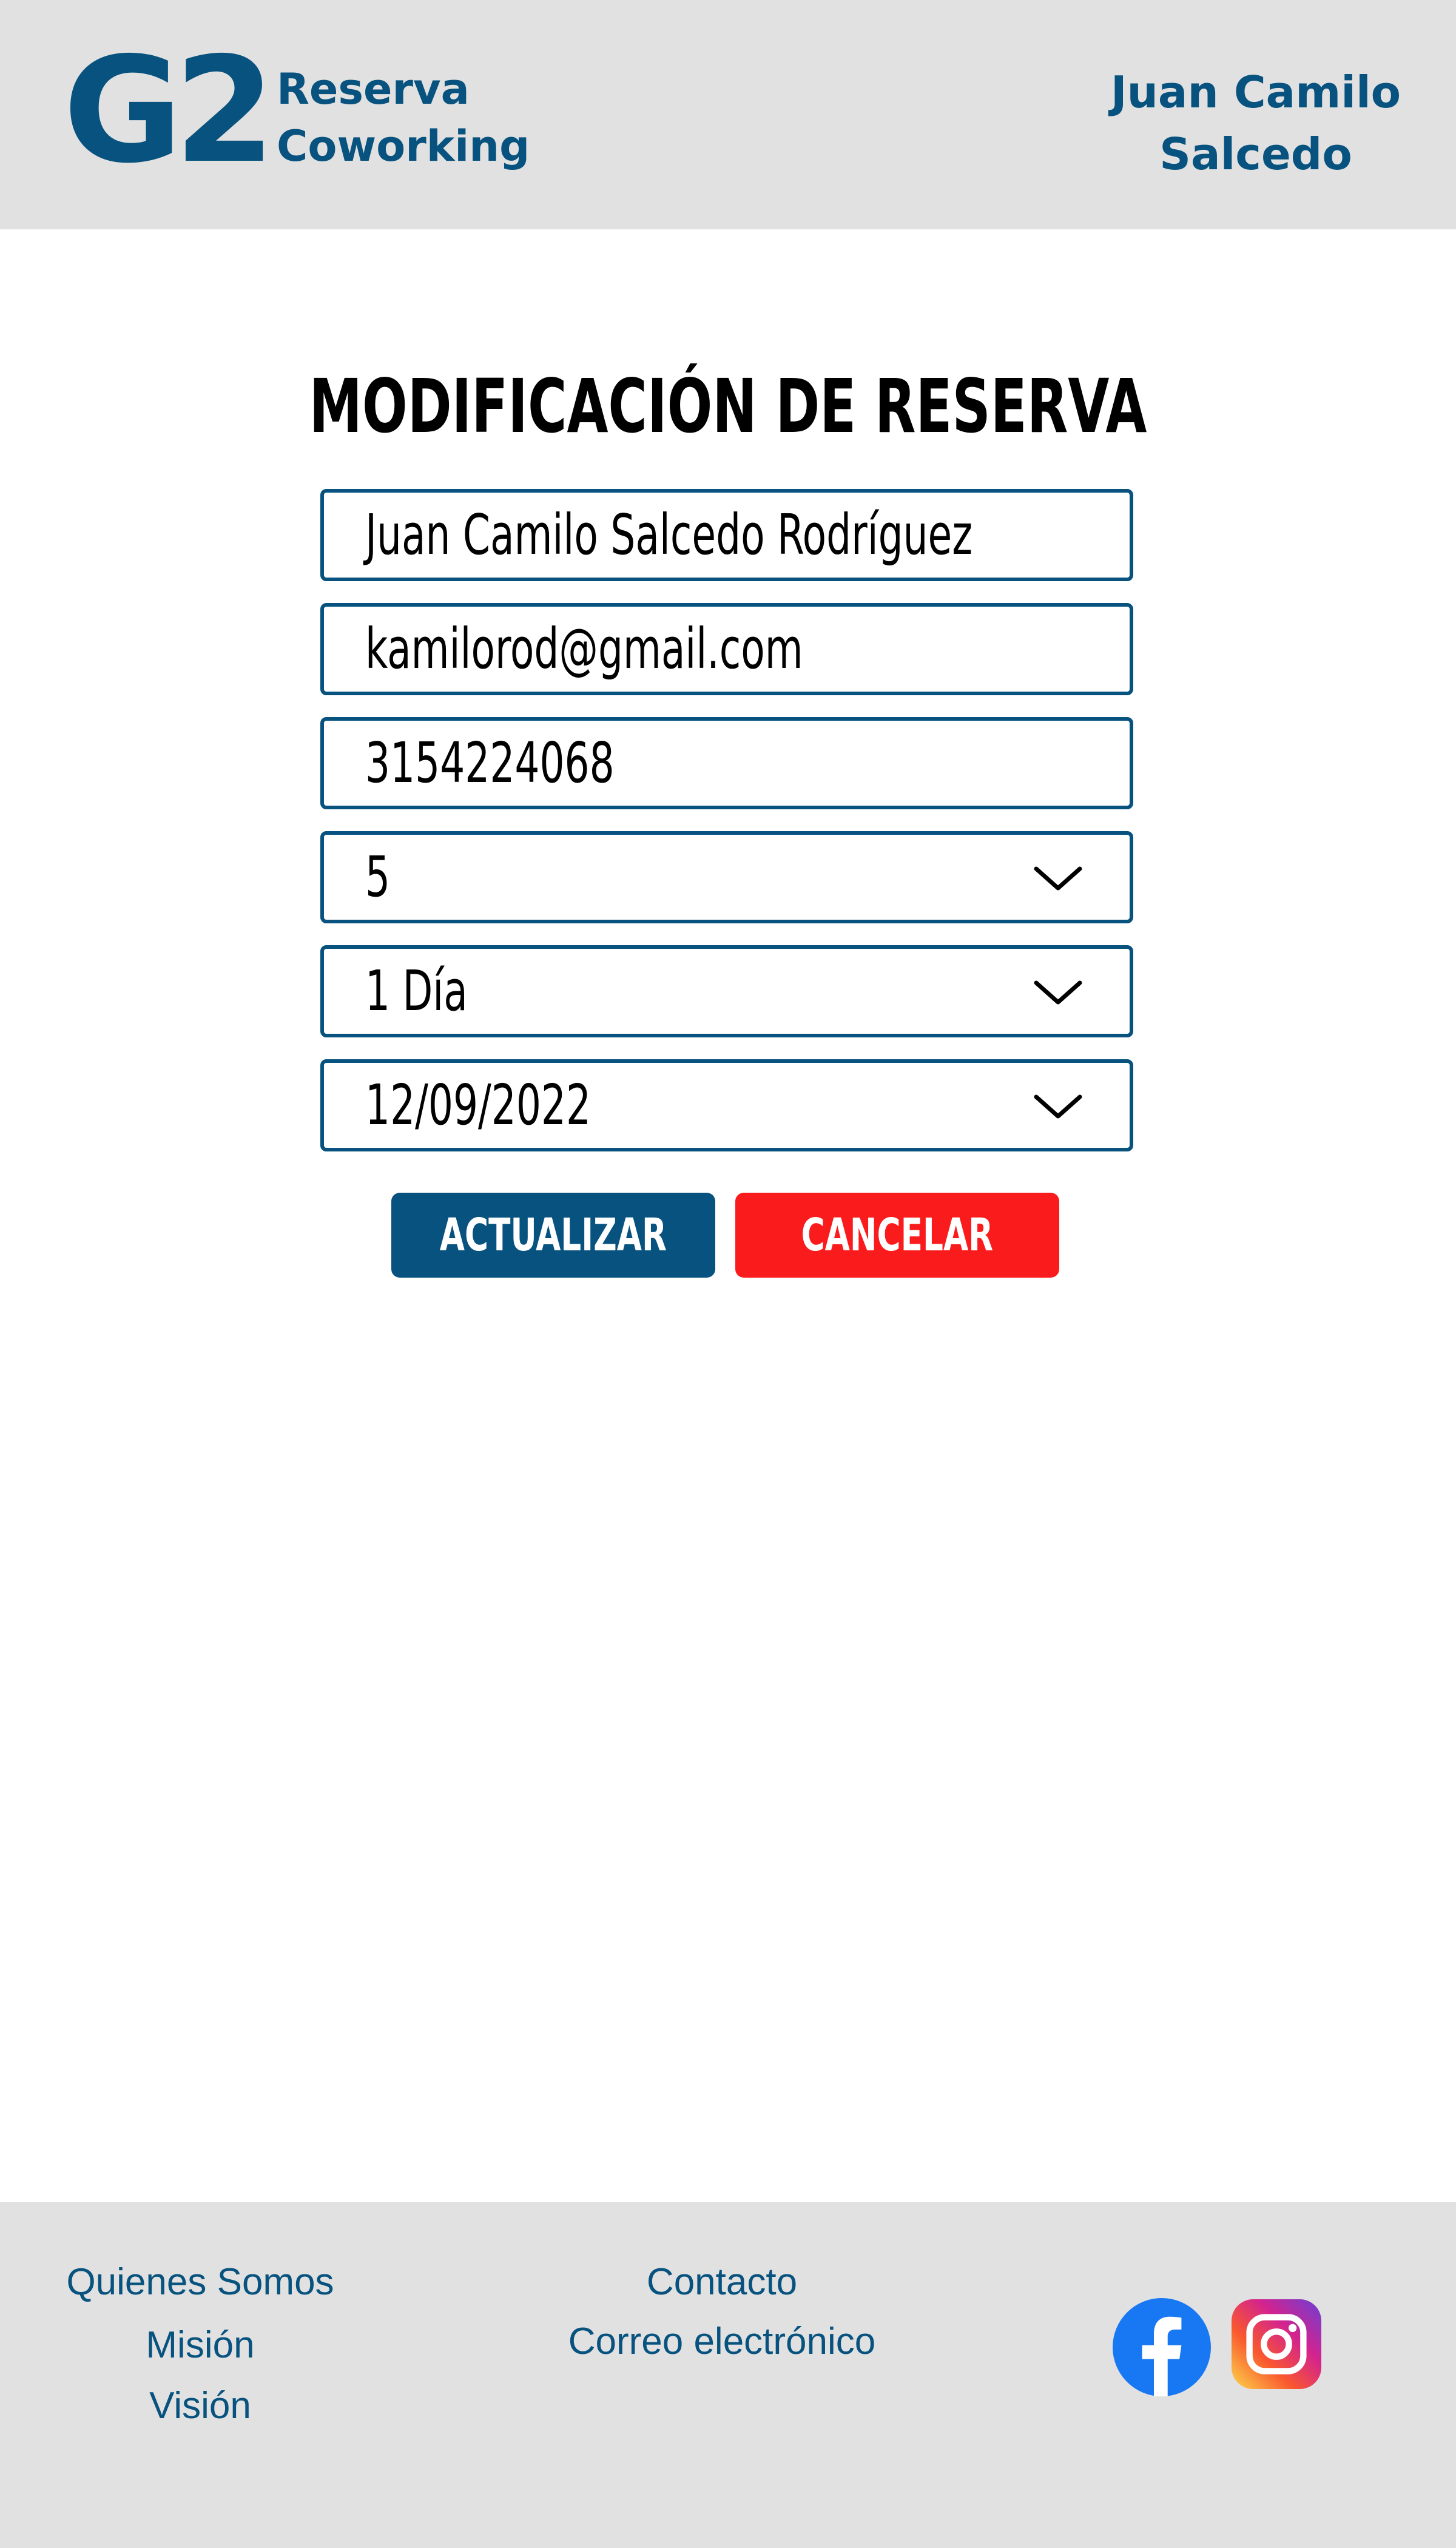  What do you see at coordinates (490, 762) in the screenshot?
I see `phone-value: 3154224068` at bounding box center [490, 762].